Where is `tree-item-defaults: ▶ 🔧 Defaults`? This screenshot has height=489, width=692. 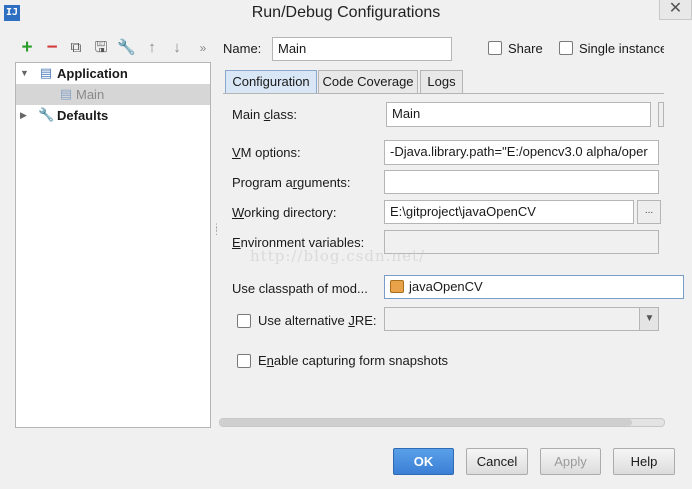 tree-item-defaults: ▶ 🔧 Defaults is located at coordinates (113, 115).